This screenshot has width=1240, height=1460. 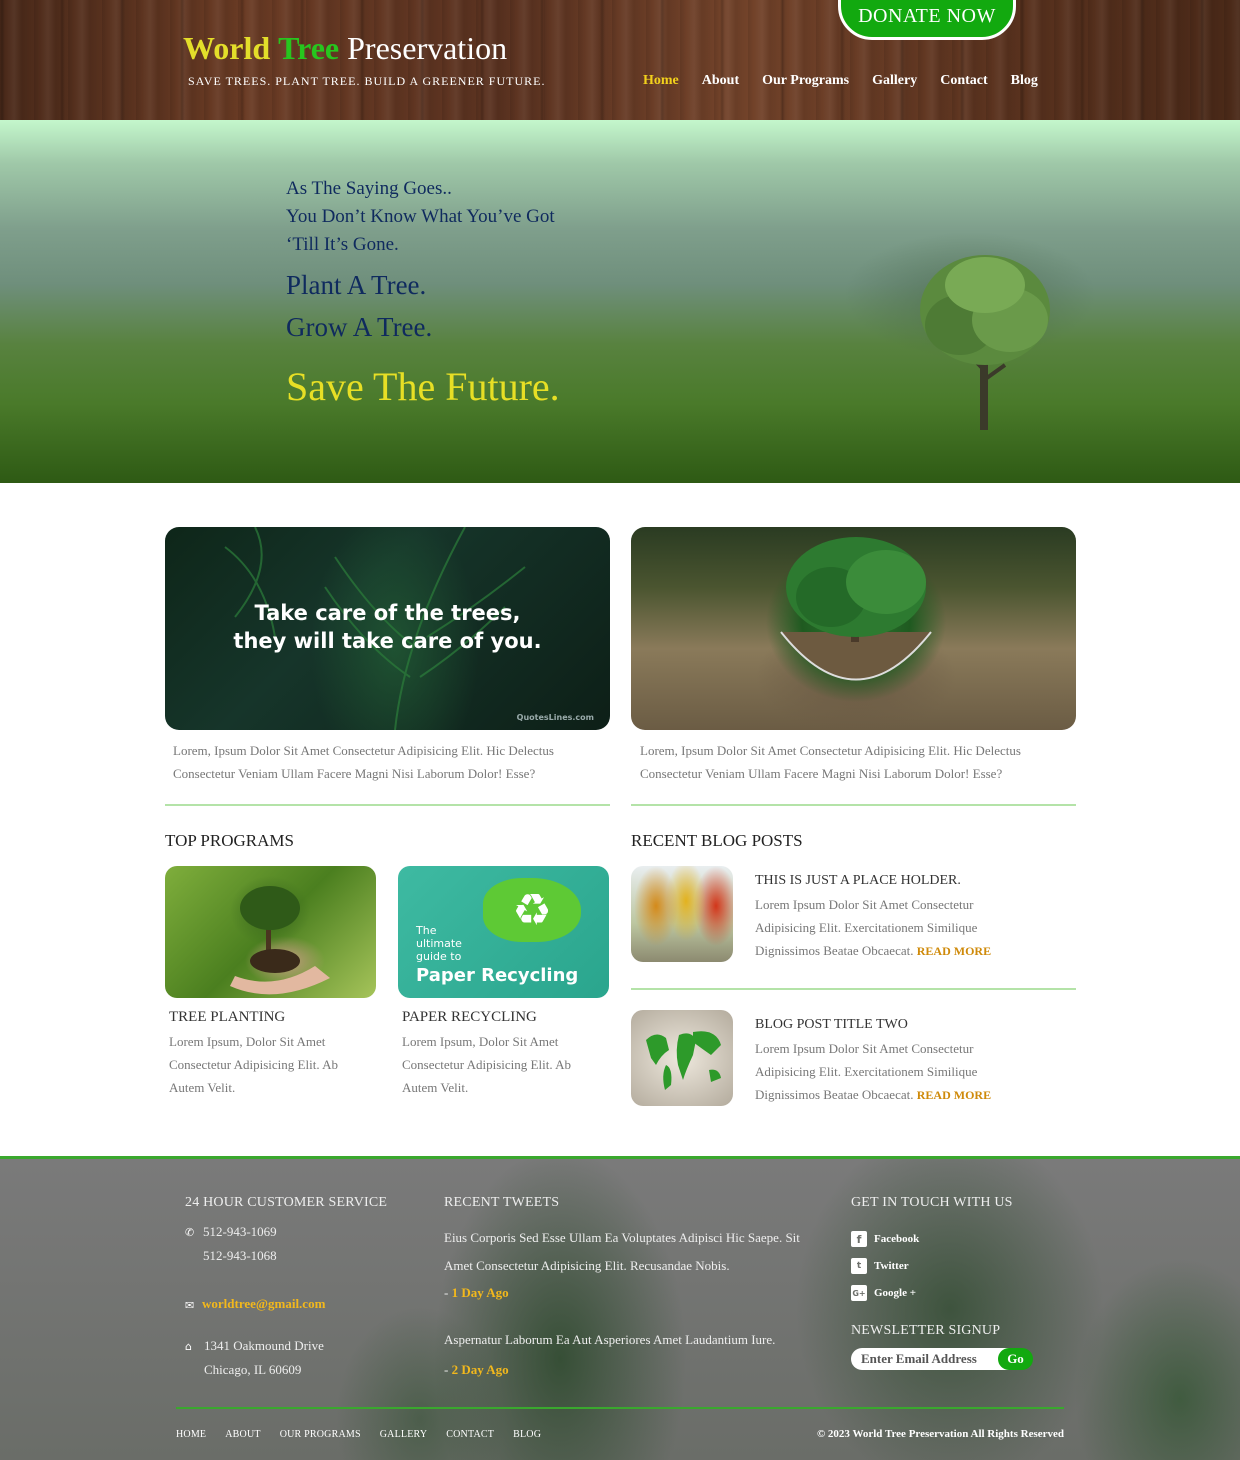 I want to click on footer-divider, so click(x=620, y=1408).